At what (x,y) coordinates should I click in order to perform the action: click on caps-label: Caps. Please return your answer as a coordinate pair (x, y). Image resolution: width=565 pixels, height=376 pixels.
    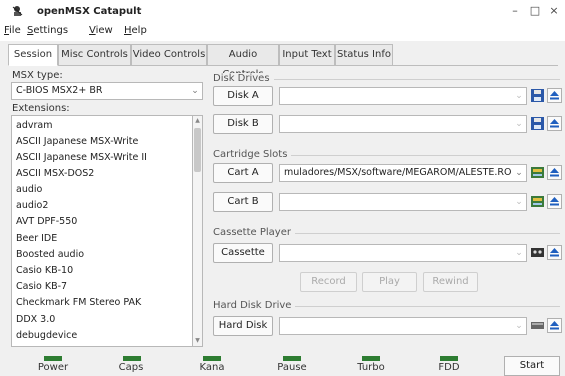
    Looking at the image, I should click on (131, 367).